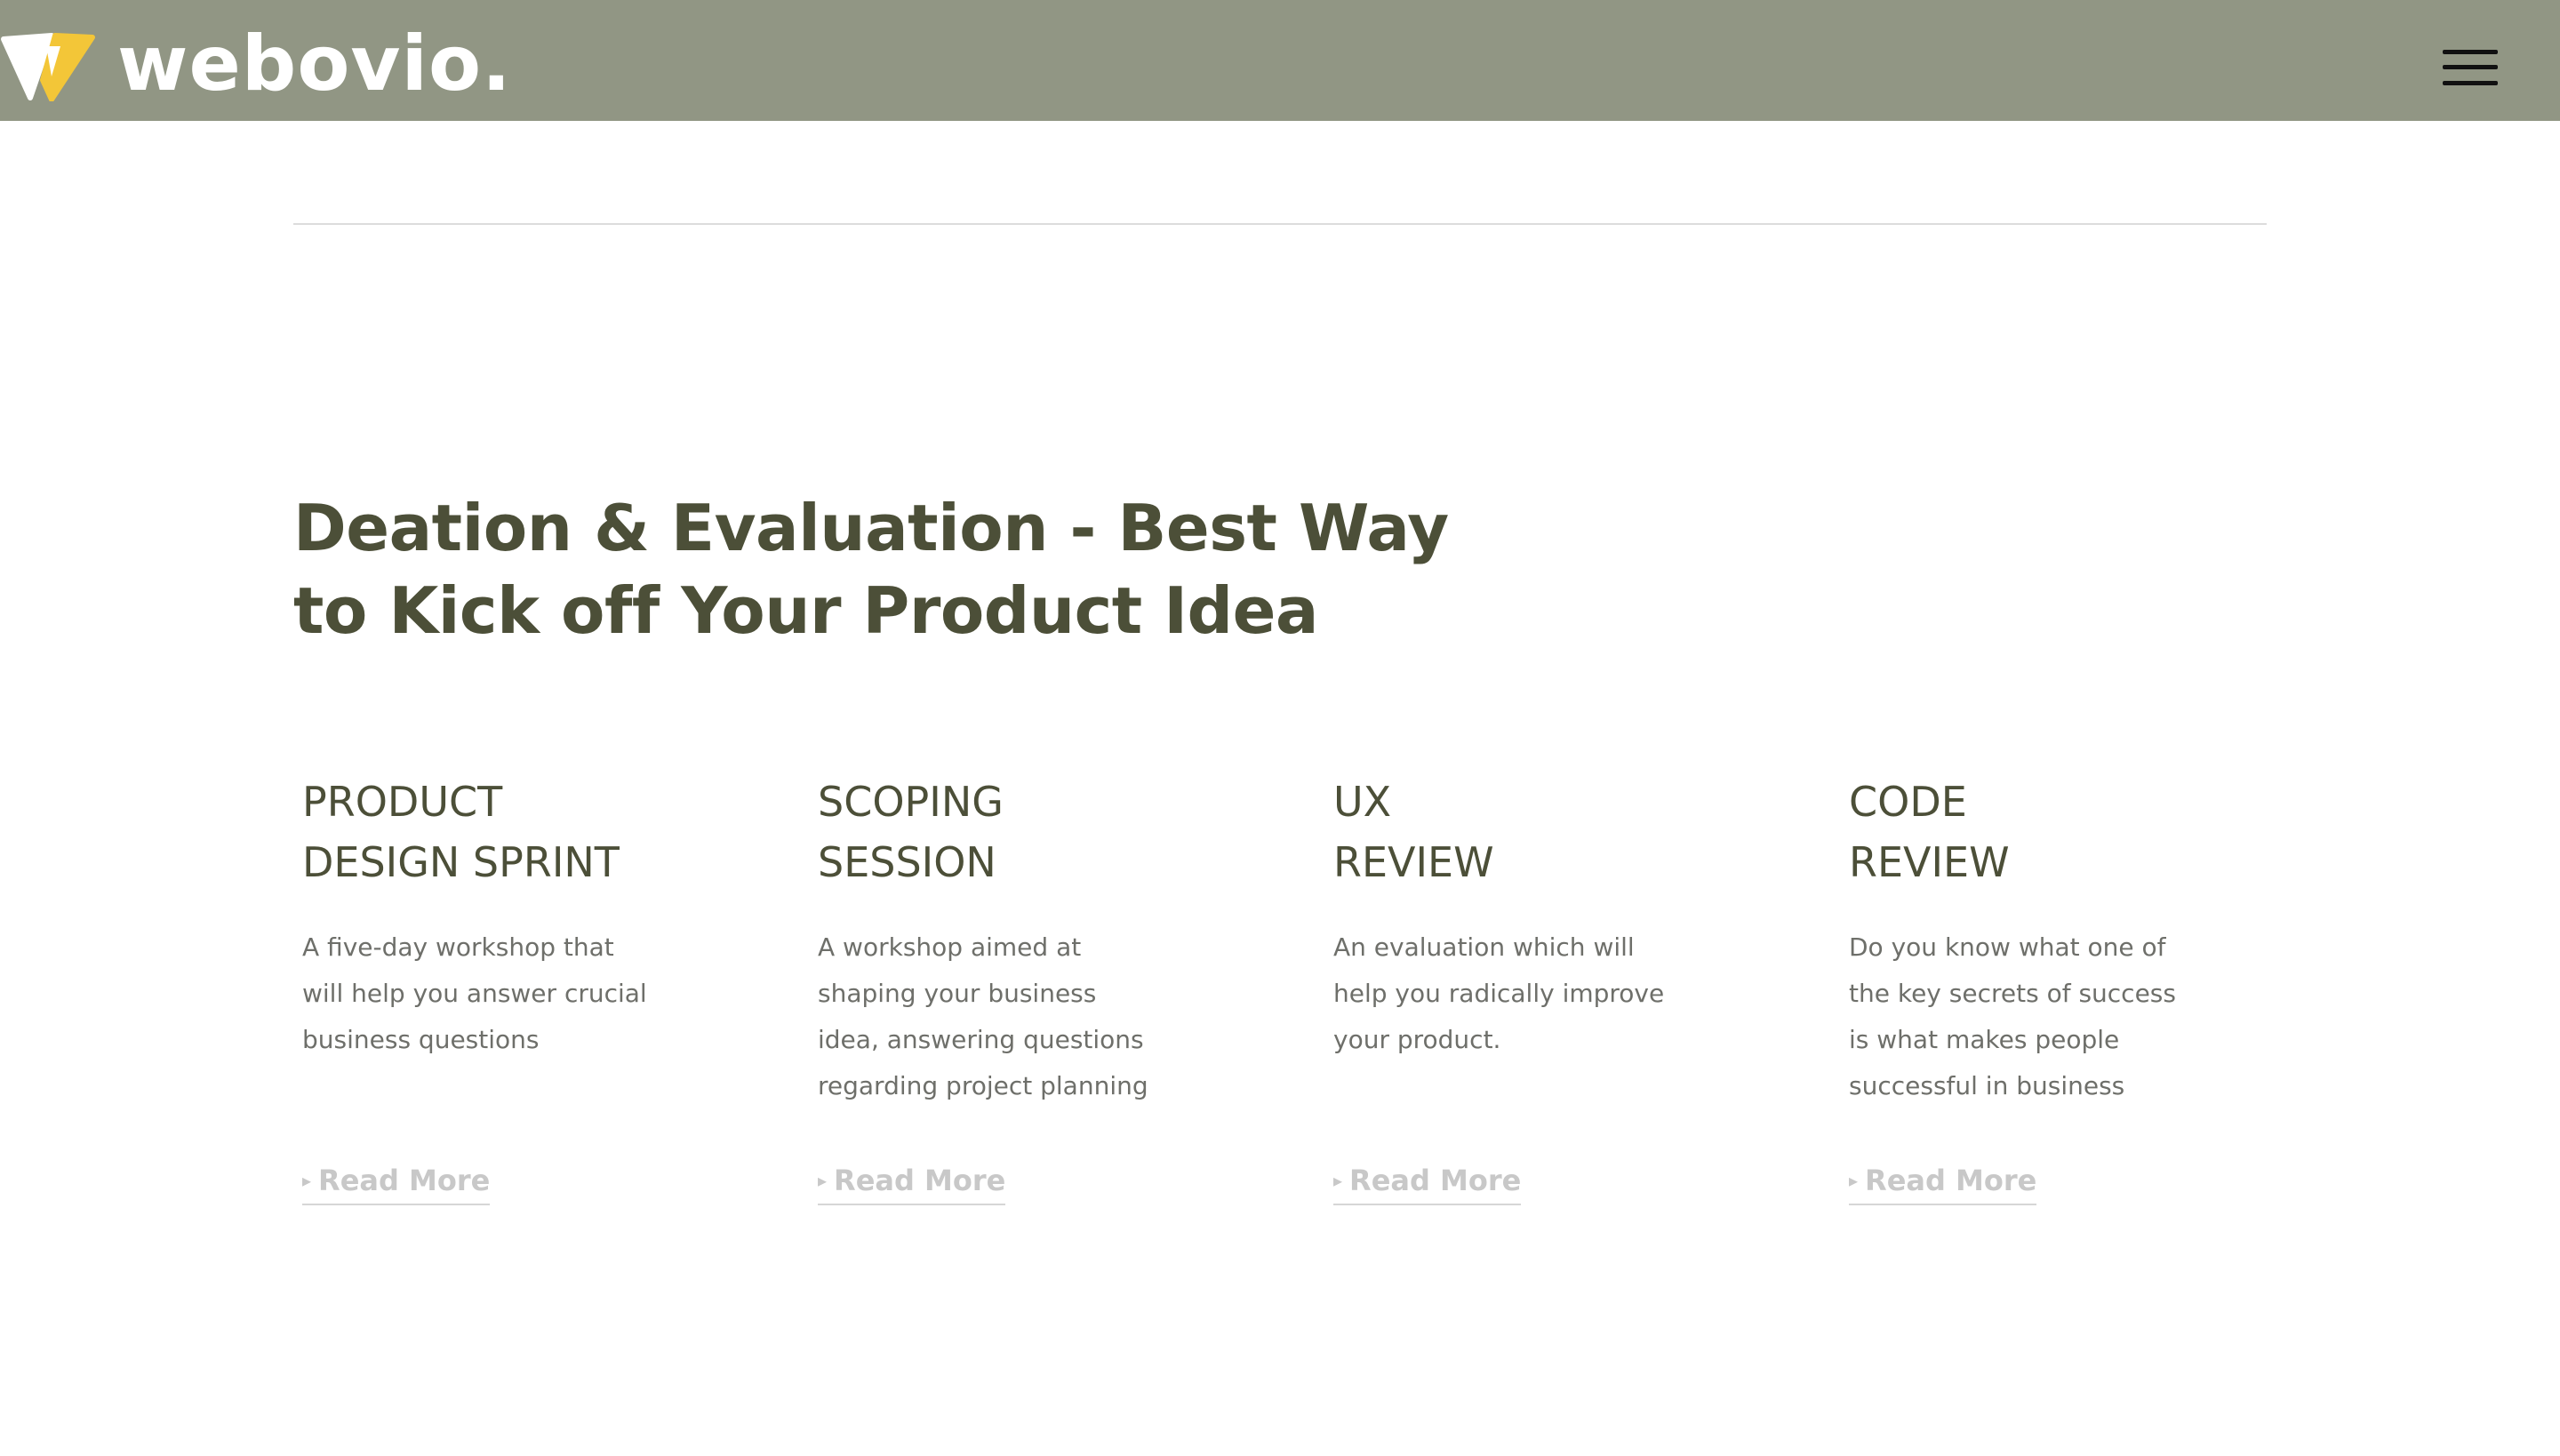 Image resolution: width=2560 pixels, height=1456 pixels. What do you see at coordinates (1413, 832) in the screenshot?
I see `card-title: UX REVIEW` at bounding box center [1413, 832].